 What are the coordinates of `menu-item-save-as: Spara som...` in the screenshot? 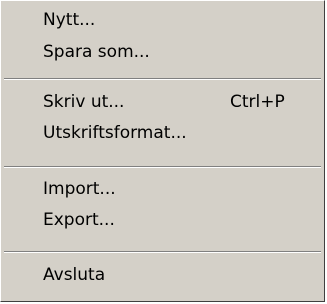 It's located at (162, 53).